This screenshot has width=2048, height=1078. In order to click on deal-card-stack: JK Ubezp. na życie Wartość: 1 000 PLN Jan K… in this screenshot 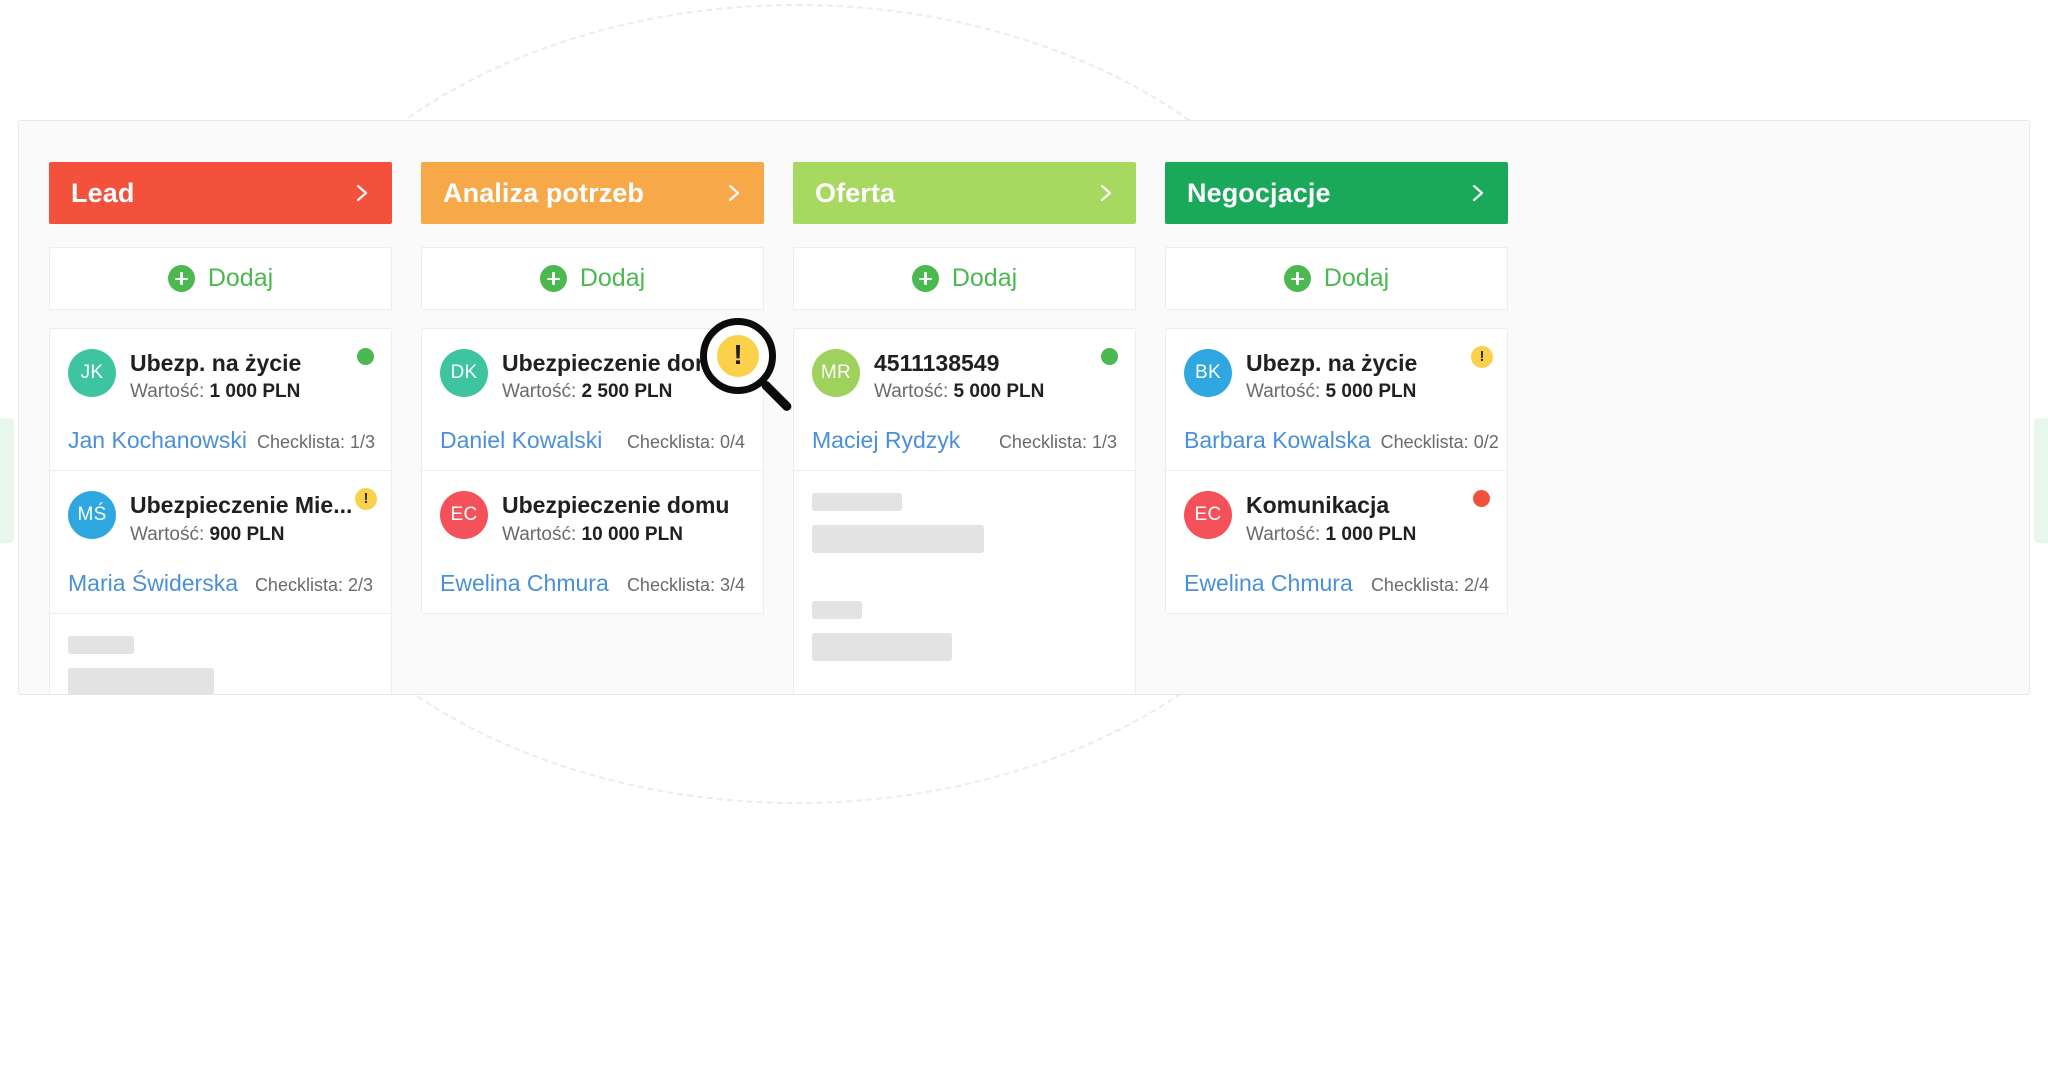, I will do `click(220, 511)`.